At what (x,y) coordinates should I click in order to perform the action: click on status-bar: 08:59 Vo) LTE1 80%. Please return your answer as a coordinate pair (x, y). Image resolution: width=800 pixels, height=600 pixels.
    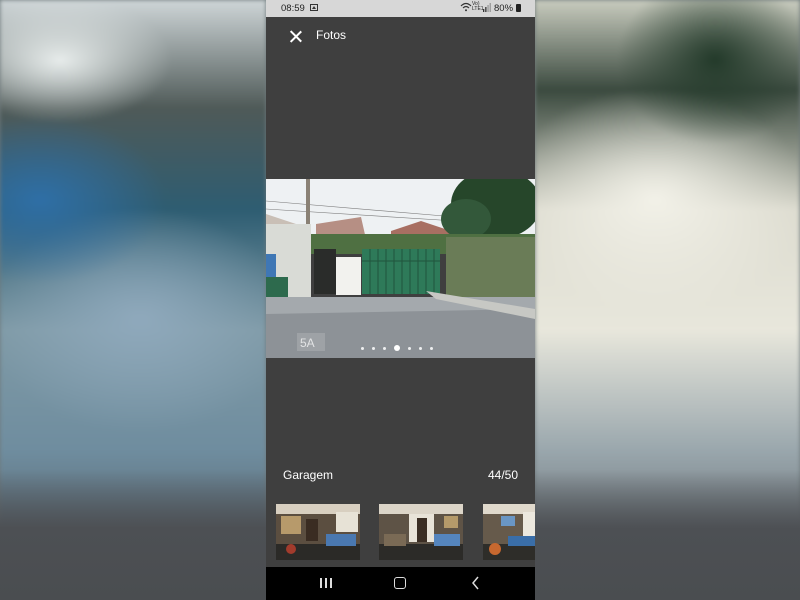
    Looking at the image, I should click on (400, 8).